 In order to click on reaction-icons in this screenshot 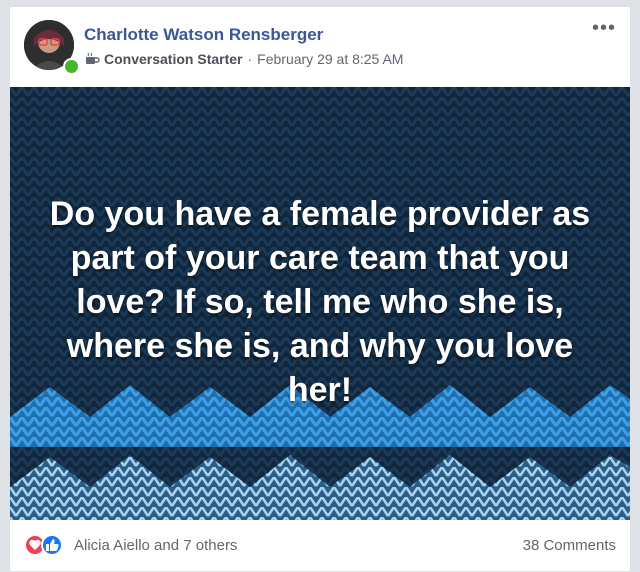, I will do `click(48, 545)`.